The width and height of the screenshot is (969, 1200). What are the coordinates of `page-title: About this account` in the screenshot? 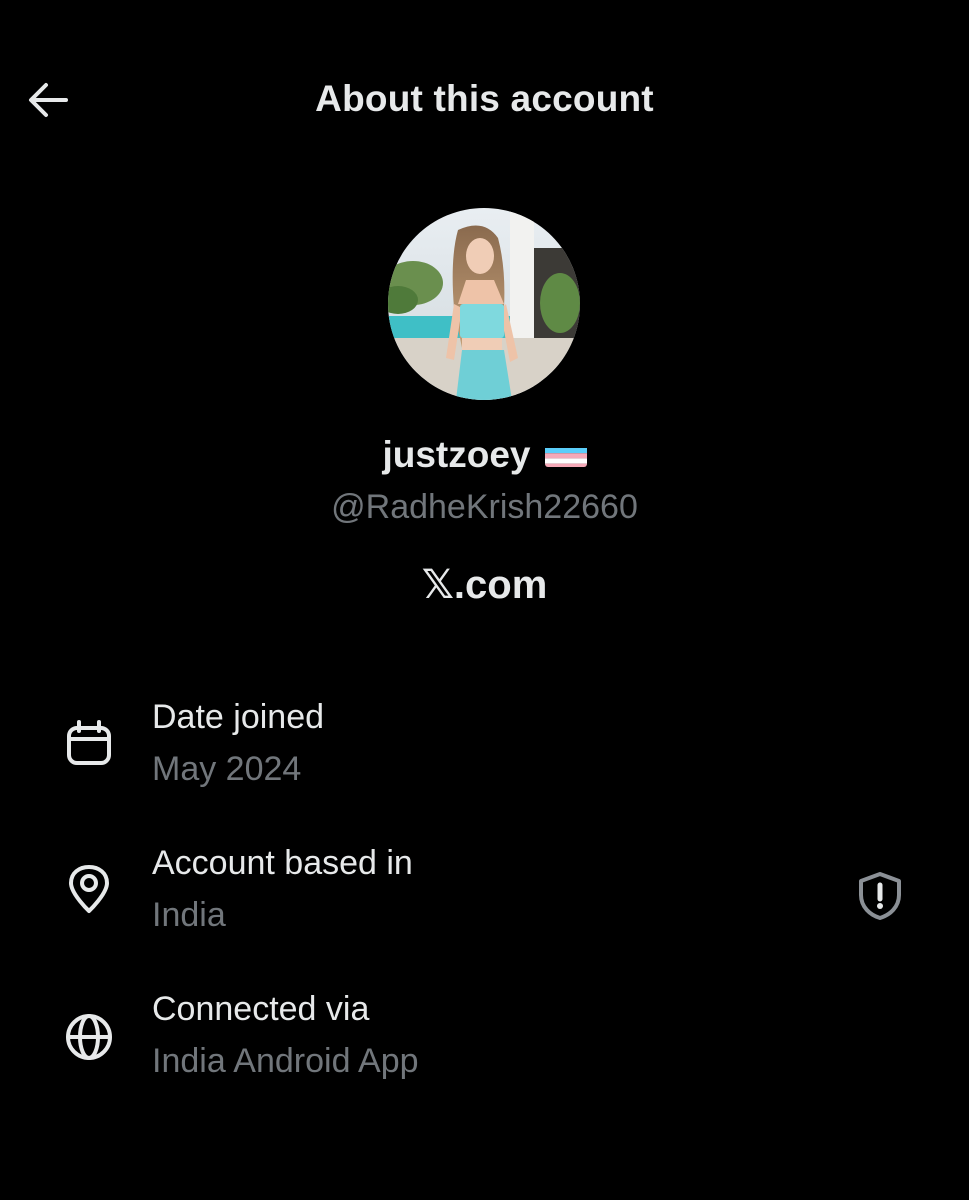 It's located at (484, 98).